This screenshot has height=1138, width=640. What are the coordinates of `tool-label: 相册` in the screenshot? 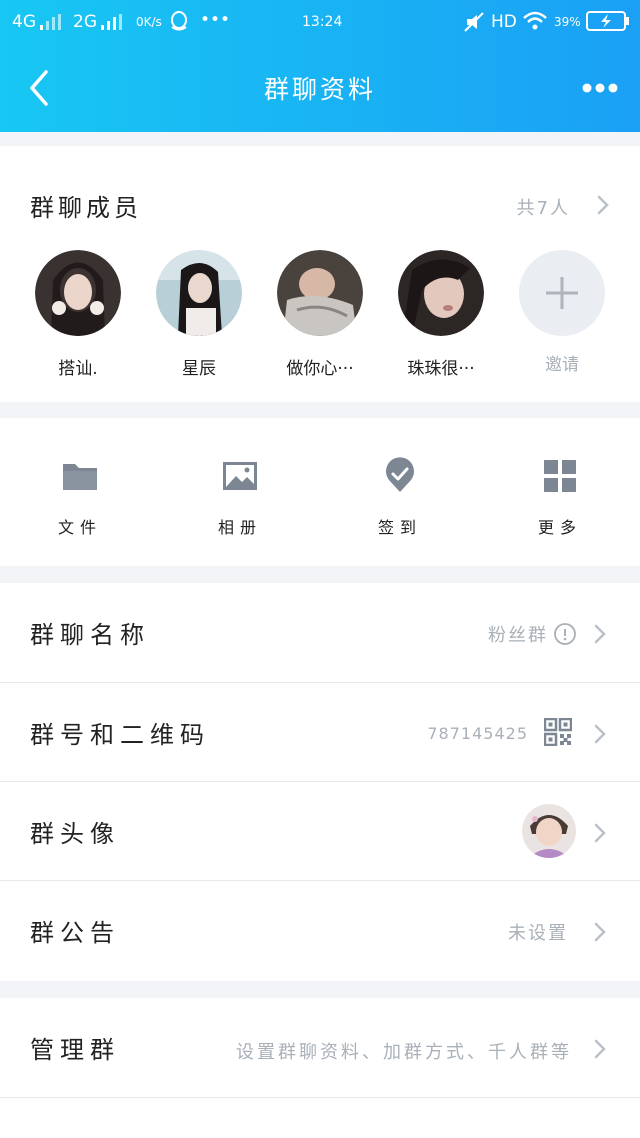 It's located at (239, 527).